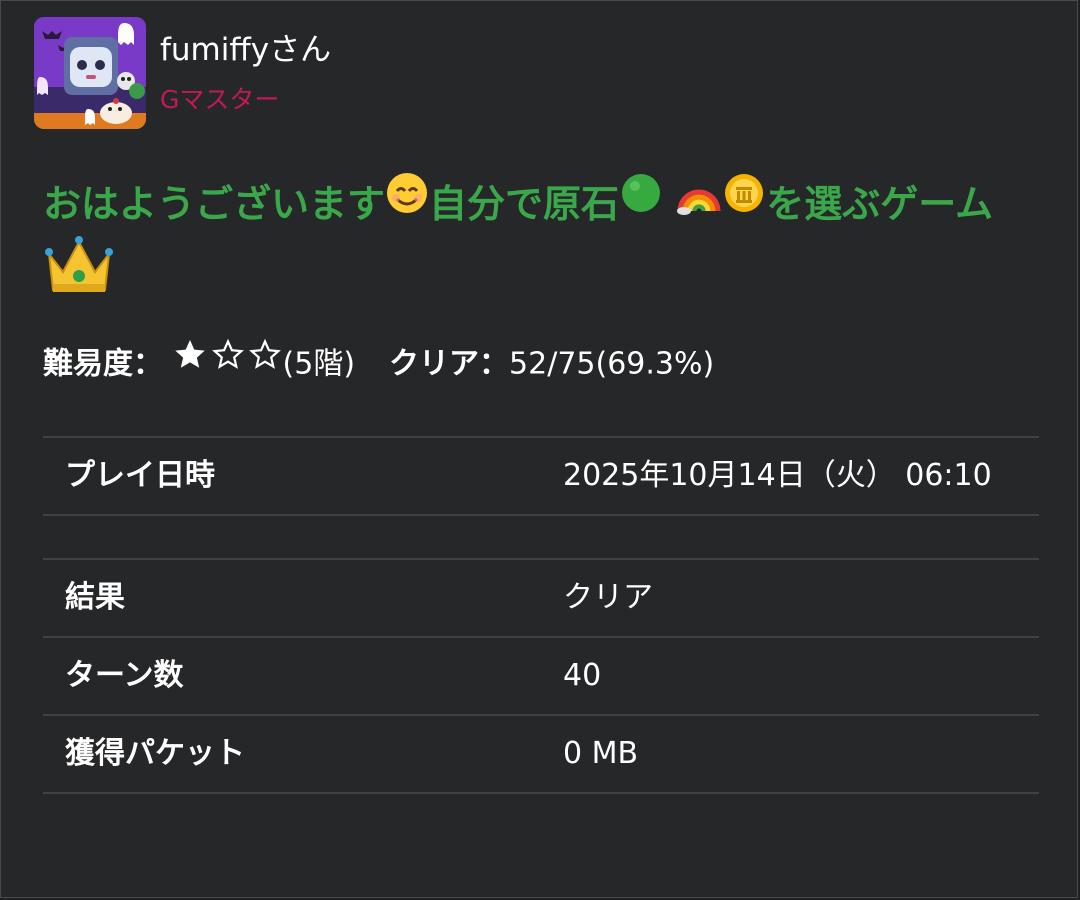  I want to click on star-filled-icon, so click(189, 354).